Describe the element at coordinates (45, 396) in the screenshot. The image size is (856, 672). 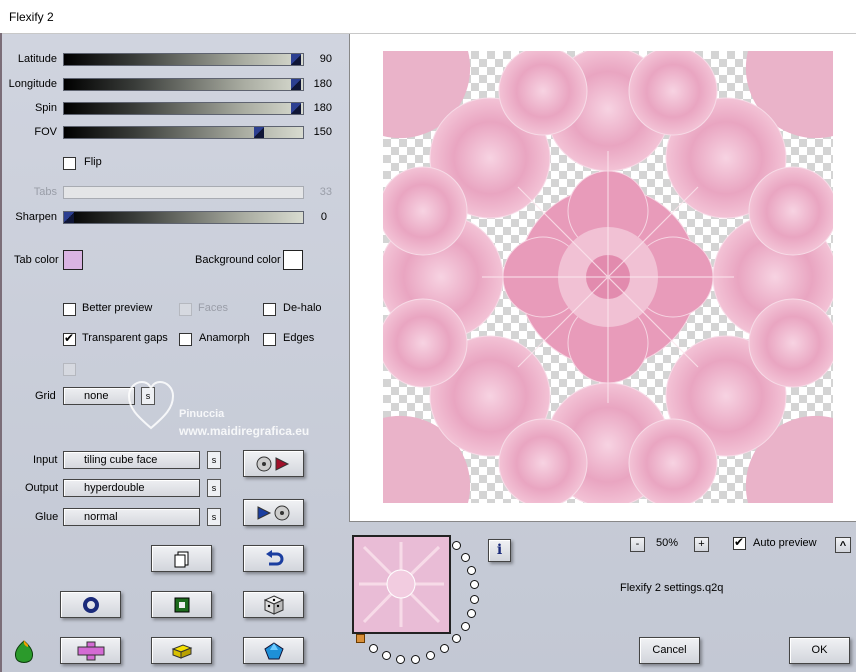
I see `grid-label: Grid` at that location.